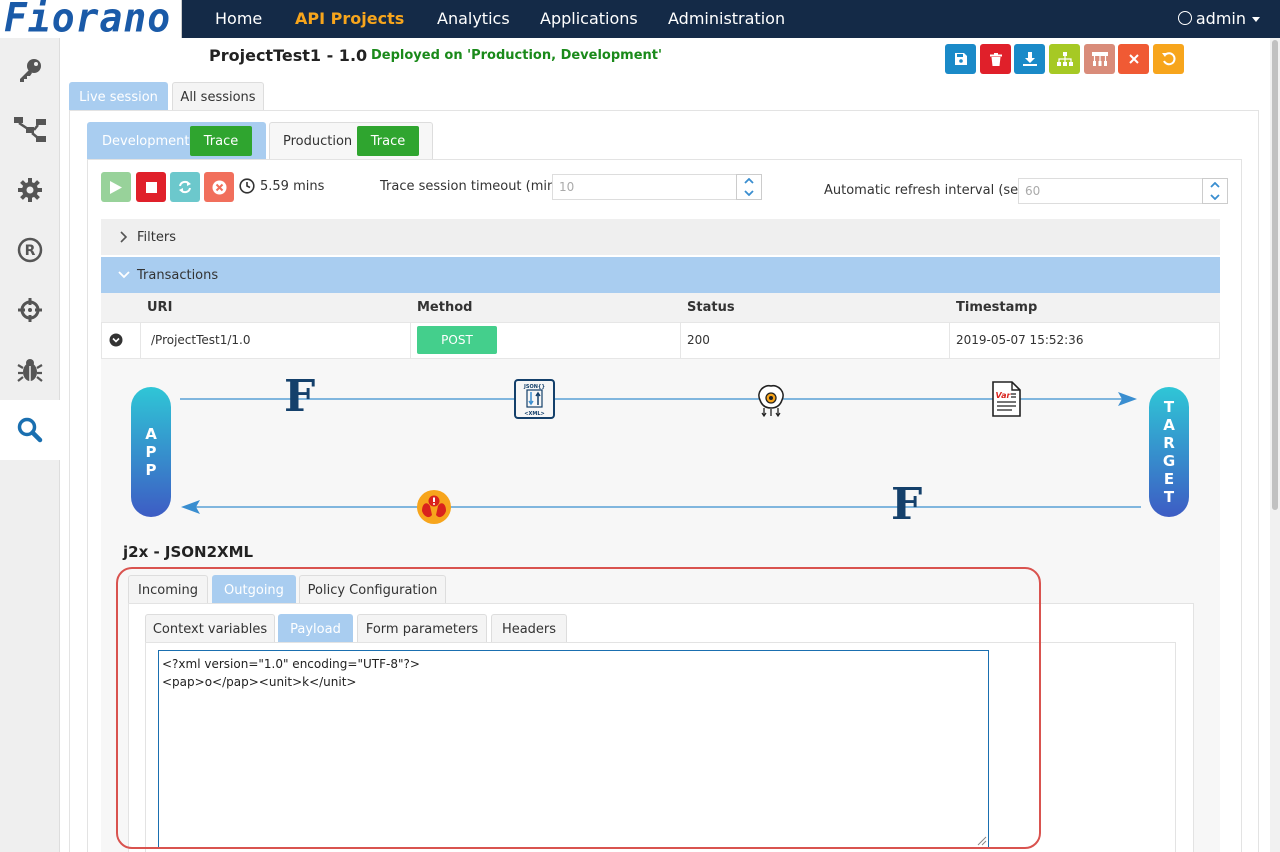 The height and width of the screenshot is (852, 1280). Describe the element at coordinates (516, 55) in the screenshot. I see `deployment-status: Deployed on 'Production, Development'` at that location.